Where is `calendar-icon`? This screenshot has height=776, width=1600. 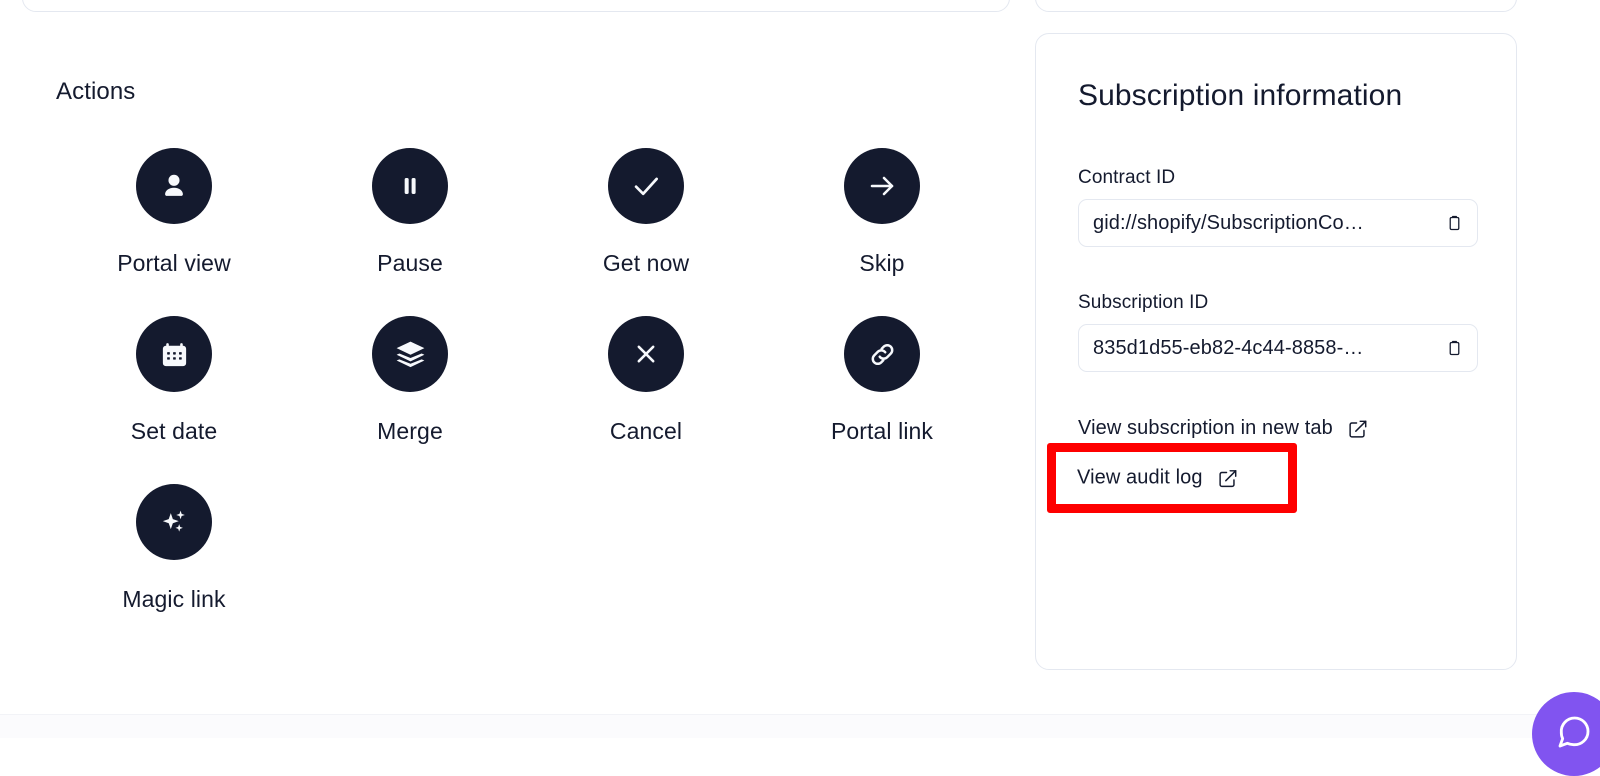 calendar-icon is located at coordinates (174, 354).